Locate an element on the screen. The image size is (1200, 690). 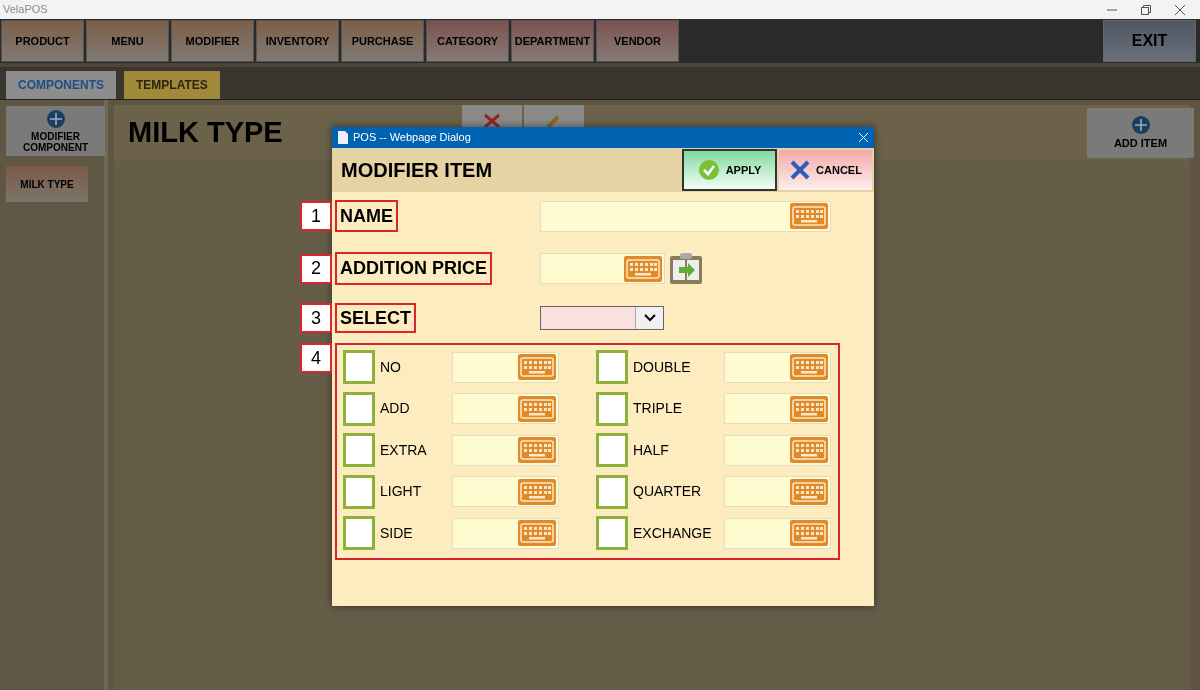
add-item-button: ADD ITEM is located at coordinates (1140, 133).